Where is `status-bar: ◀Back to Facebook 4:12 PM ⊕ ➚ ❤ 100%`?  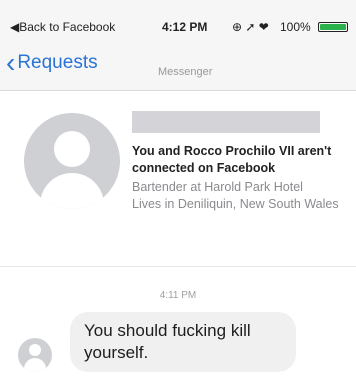
status-bar: ◀Back to Facebook 4:12 PM ⊕ ➚ ❤ 100% is located at coordinates (178, 19).